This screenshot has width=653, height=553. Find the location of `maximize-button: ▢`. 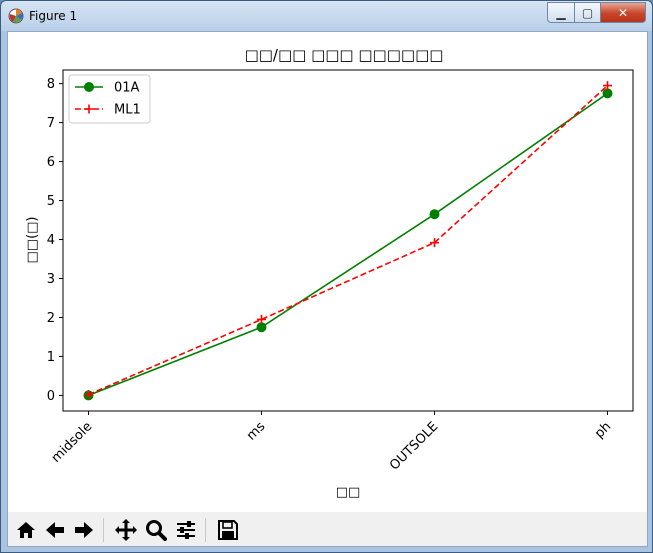

maximize-button: ▢ is located at coordinates (588, 12).